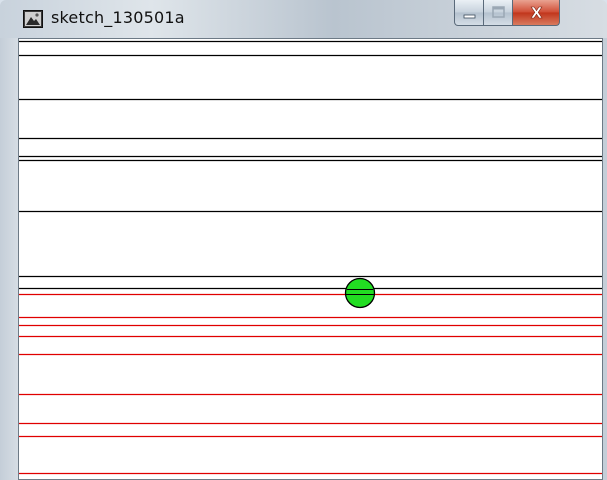  I want to click on title-bar: sketch_130501a X, so click(303, 19).